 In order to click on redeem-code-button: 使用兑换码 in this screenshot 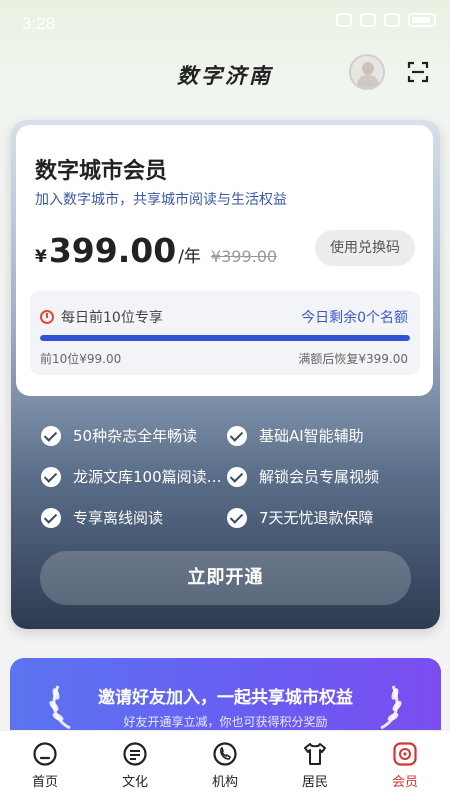, I will do `click(365, 248)`.